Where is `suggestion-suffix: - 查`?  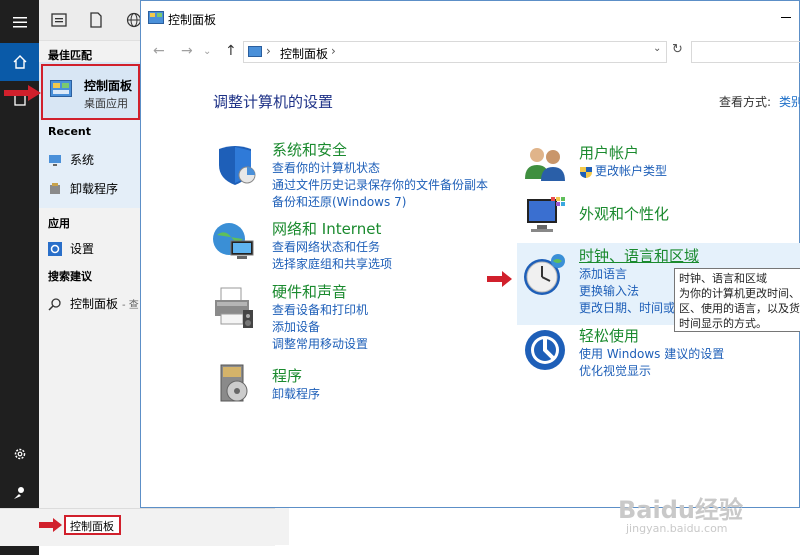 suggestion-suffix: - 查 is located at coordinates (130, 305).